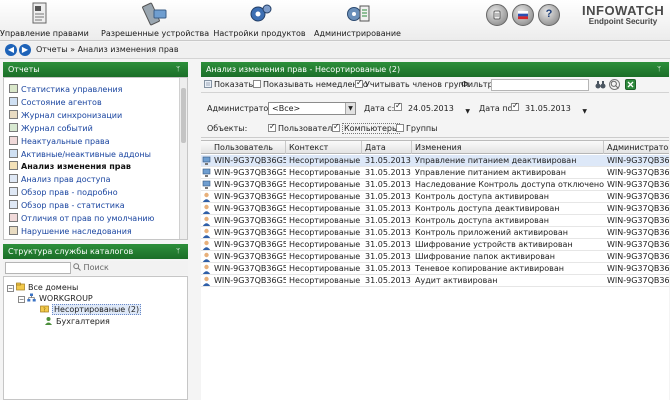  What do you see at coordinates (42, 287) in the screenshot?
I see `tree-node-all-domains: − Все домены` at bounding box center [42, 287].